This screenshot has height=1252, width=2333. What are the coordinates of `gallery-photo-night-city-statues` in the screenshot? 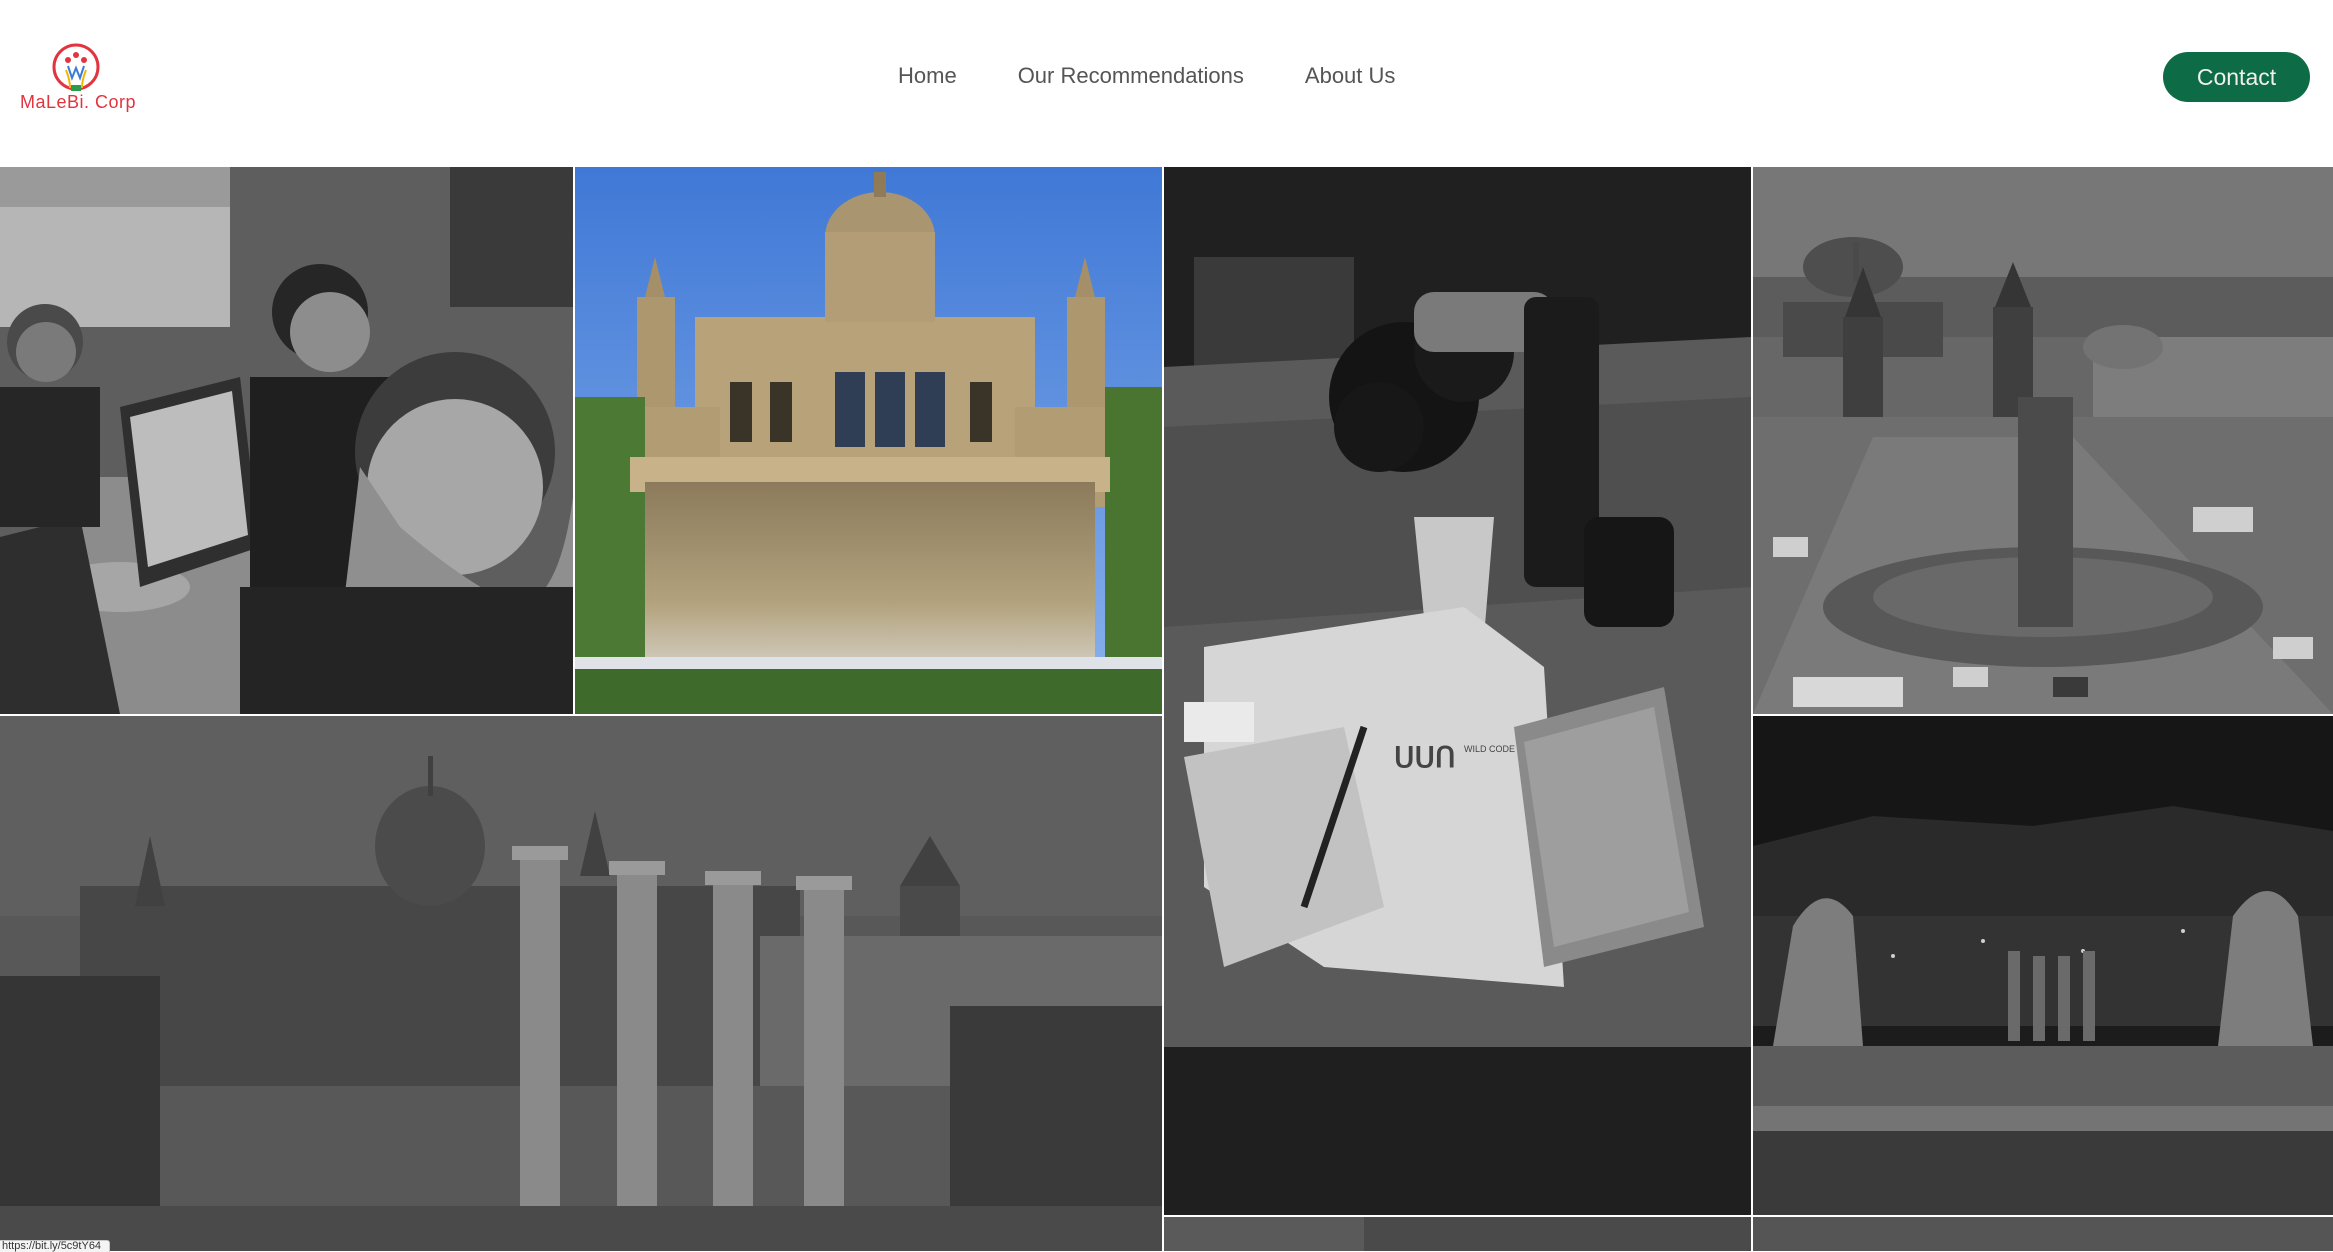 It's located at (2043, 965).